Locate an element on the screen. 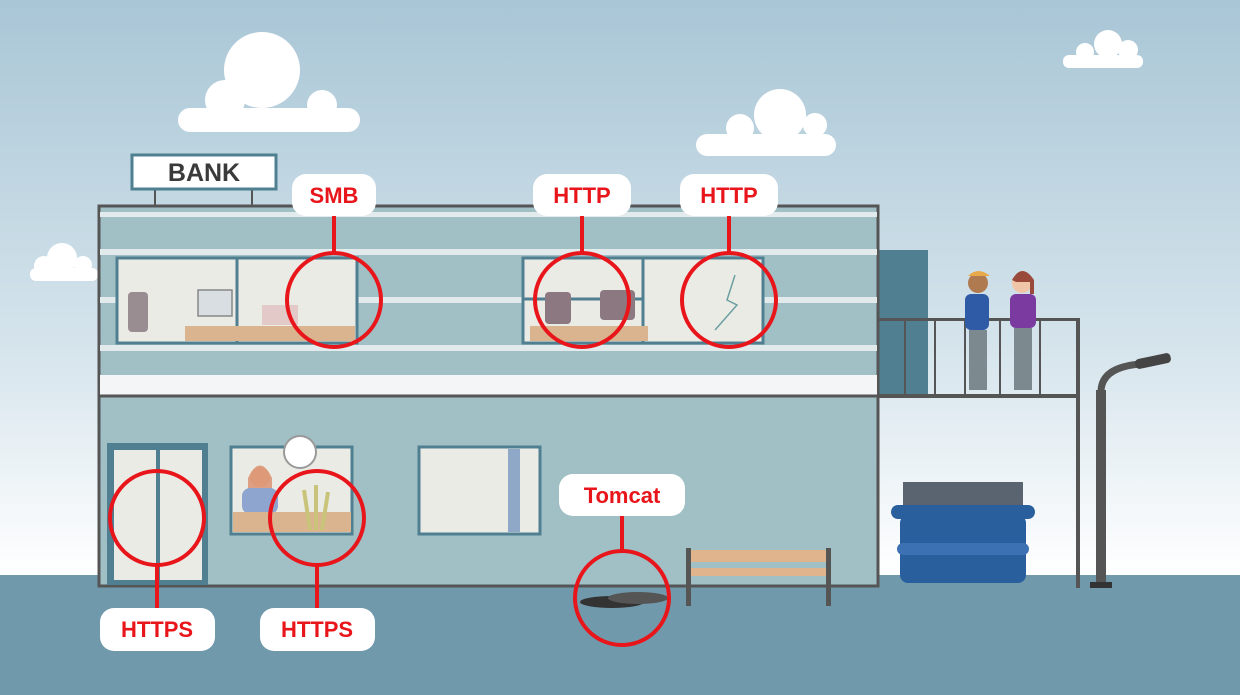 This screenshot has height=695, width=1240. svg-text: SMB is located at coordinates (334, 195).